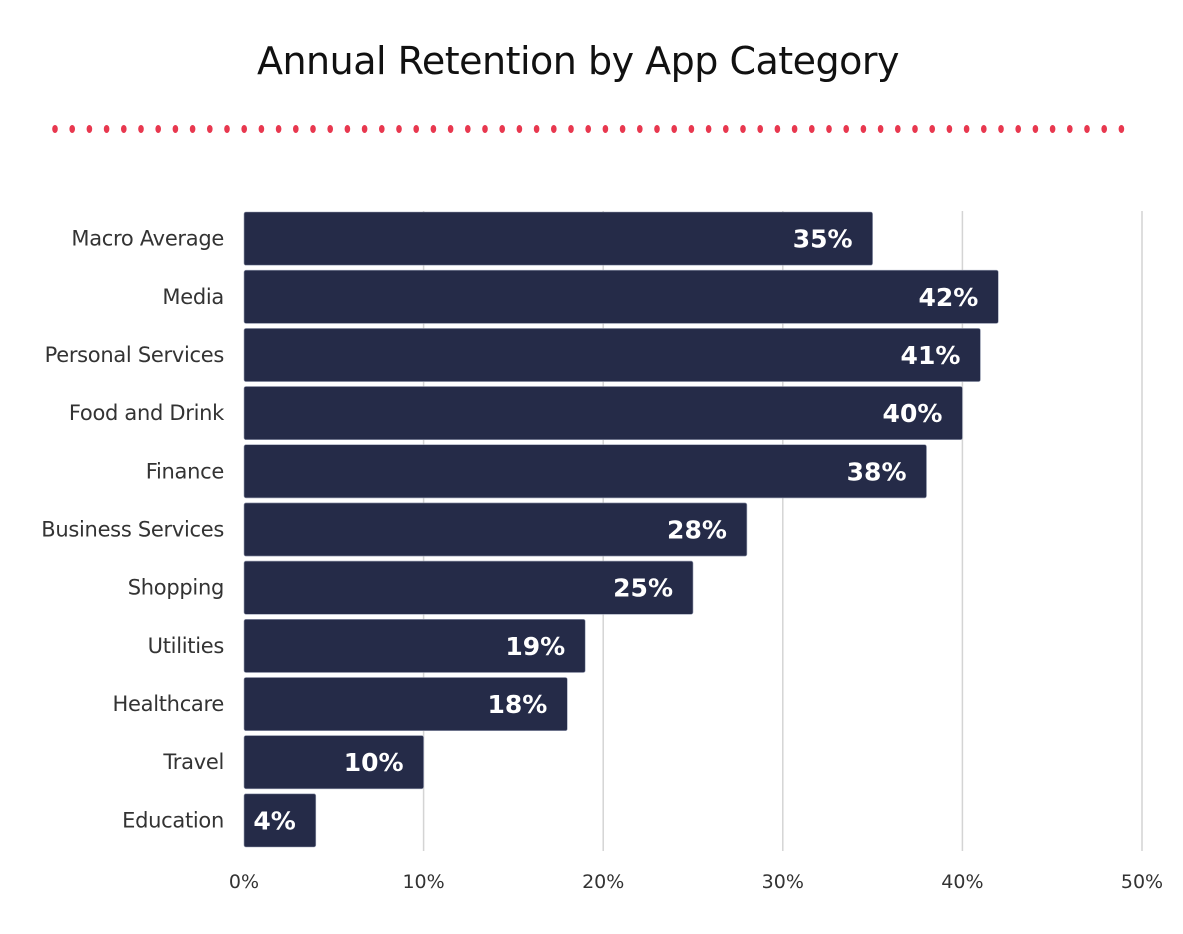  What do you see at coordinates (176, 588) in the screenshot?
I see `category-label: Shopping` at bounding box center [176, 588].